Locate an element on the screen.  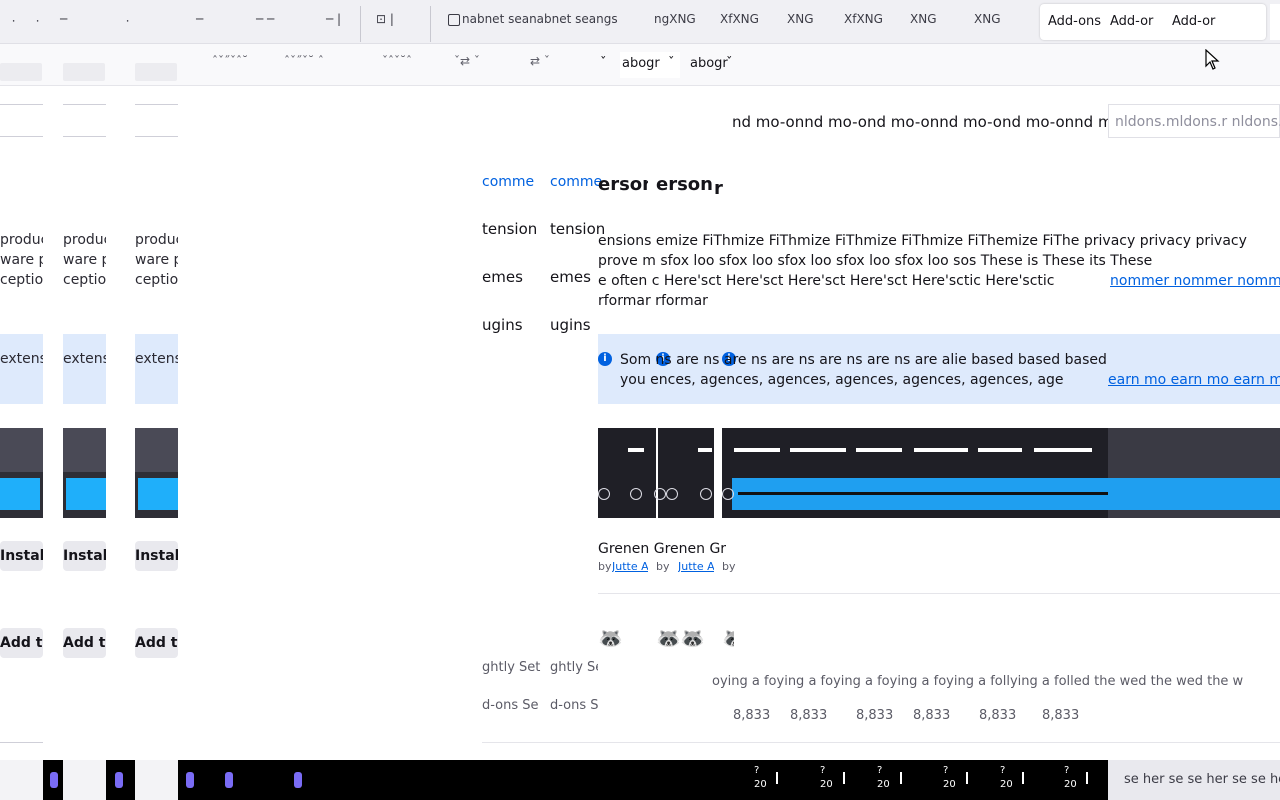
tab-fragment: ⊡ | is located at coordinates (385, 22).